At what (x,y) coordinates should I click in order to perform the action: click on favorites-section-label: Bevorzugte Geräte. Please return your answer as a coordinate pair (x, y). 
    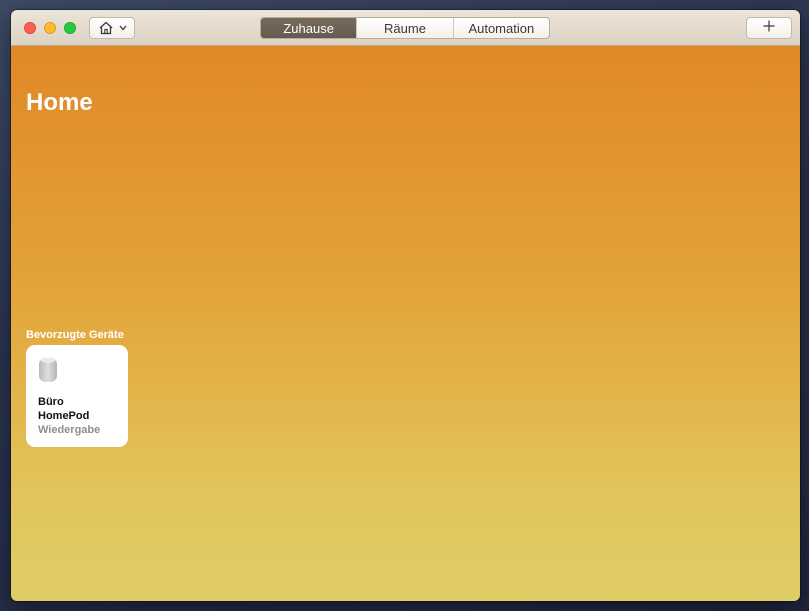
    Looking at the image, I should click on (75, 335).